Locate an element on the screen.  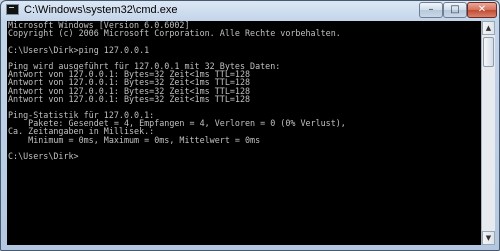
vertical-scrollbar: ▲ ▼ is located at coordinates (488, 133).